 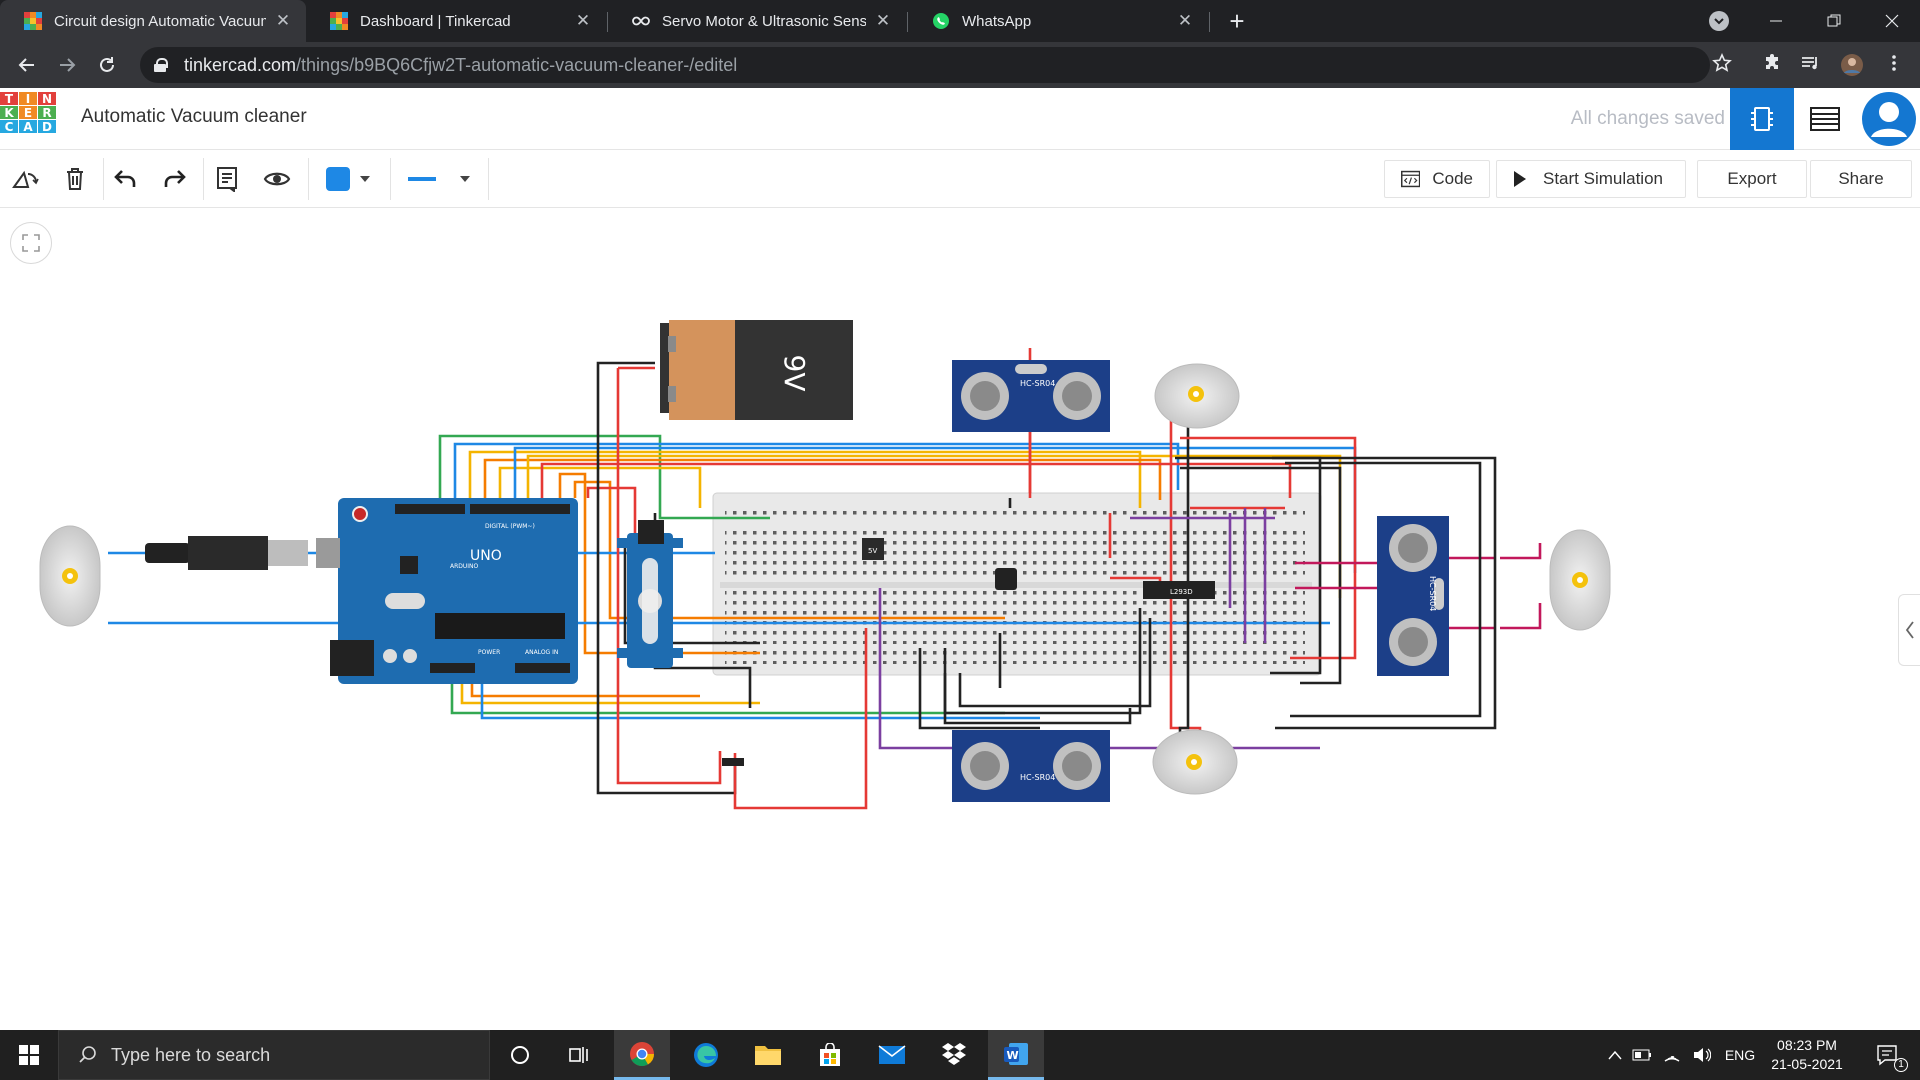 I want to click on export-button: Export, so click(x=1752, y=179).